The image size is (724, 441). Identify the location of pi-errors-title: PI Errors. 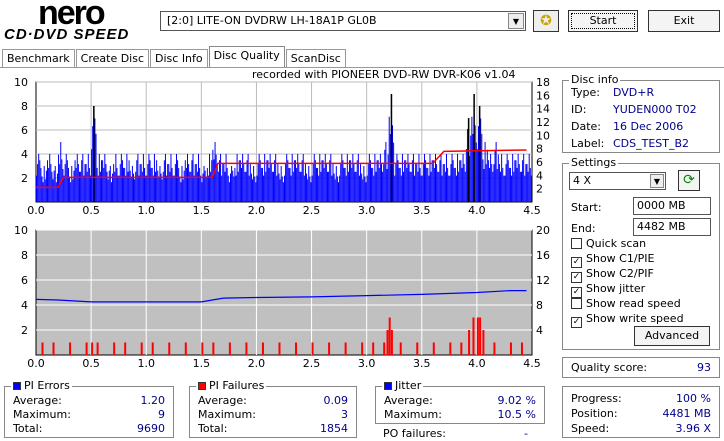
(47, 385).